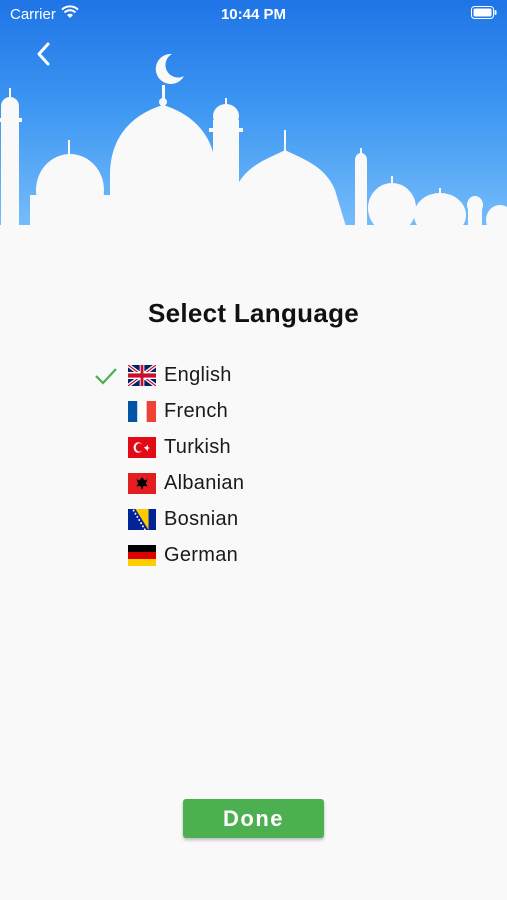 The width and height of the screenshot is (507, 900). I want to click on bosnia-flag-icon, so click(142, 519).